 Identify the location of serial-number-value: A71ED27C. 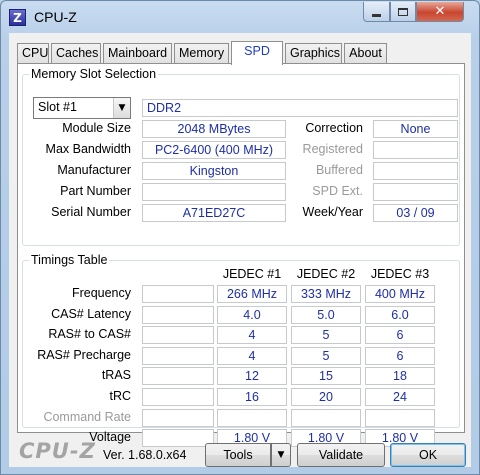
(214, 213).